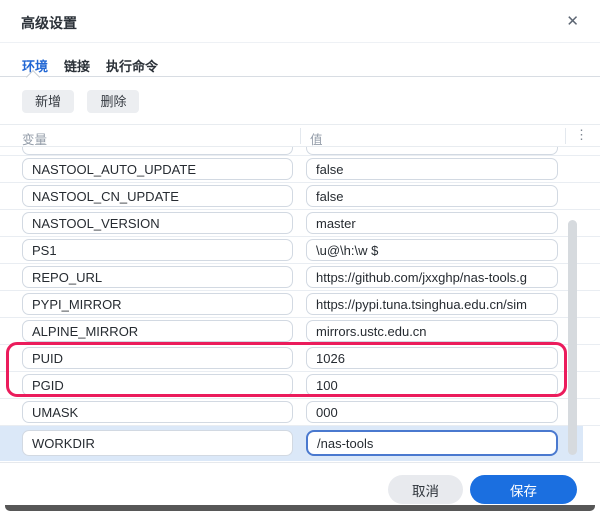  Describe the element at coordinates (572, 337) in the screenshot. I see `vertical-scrollbar-thumb` at that location.